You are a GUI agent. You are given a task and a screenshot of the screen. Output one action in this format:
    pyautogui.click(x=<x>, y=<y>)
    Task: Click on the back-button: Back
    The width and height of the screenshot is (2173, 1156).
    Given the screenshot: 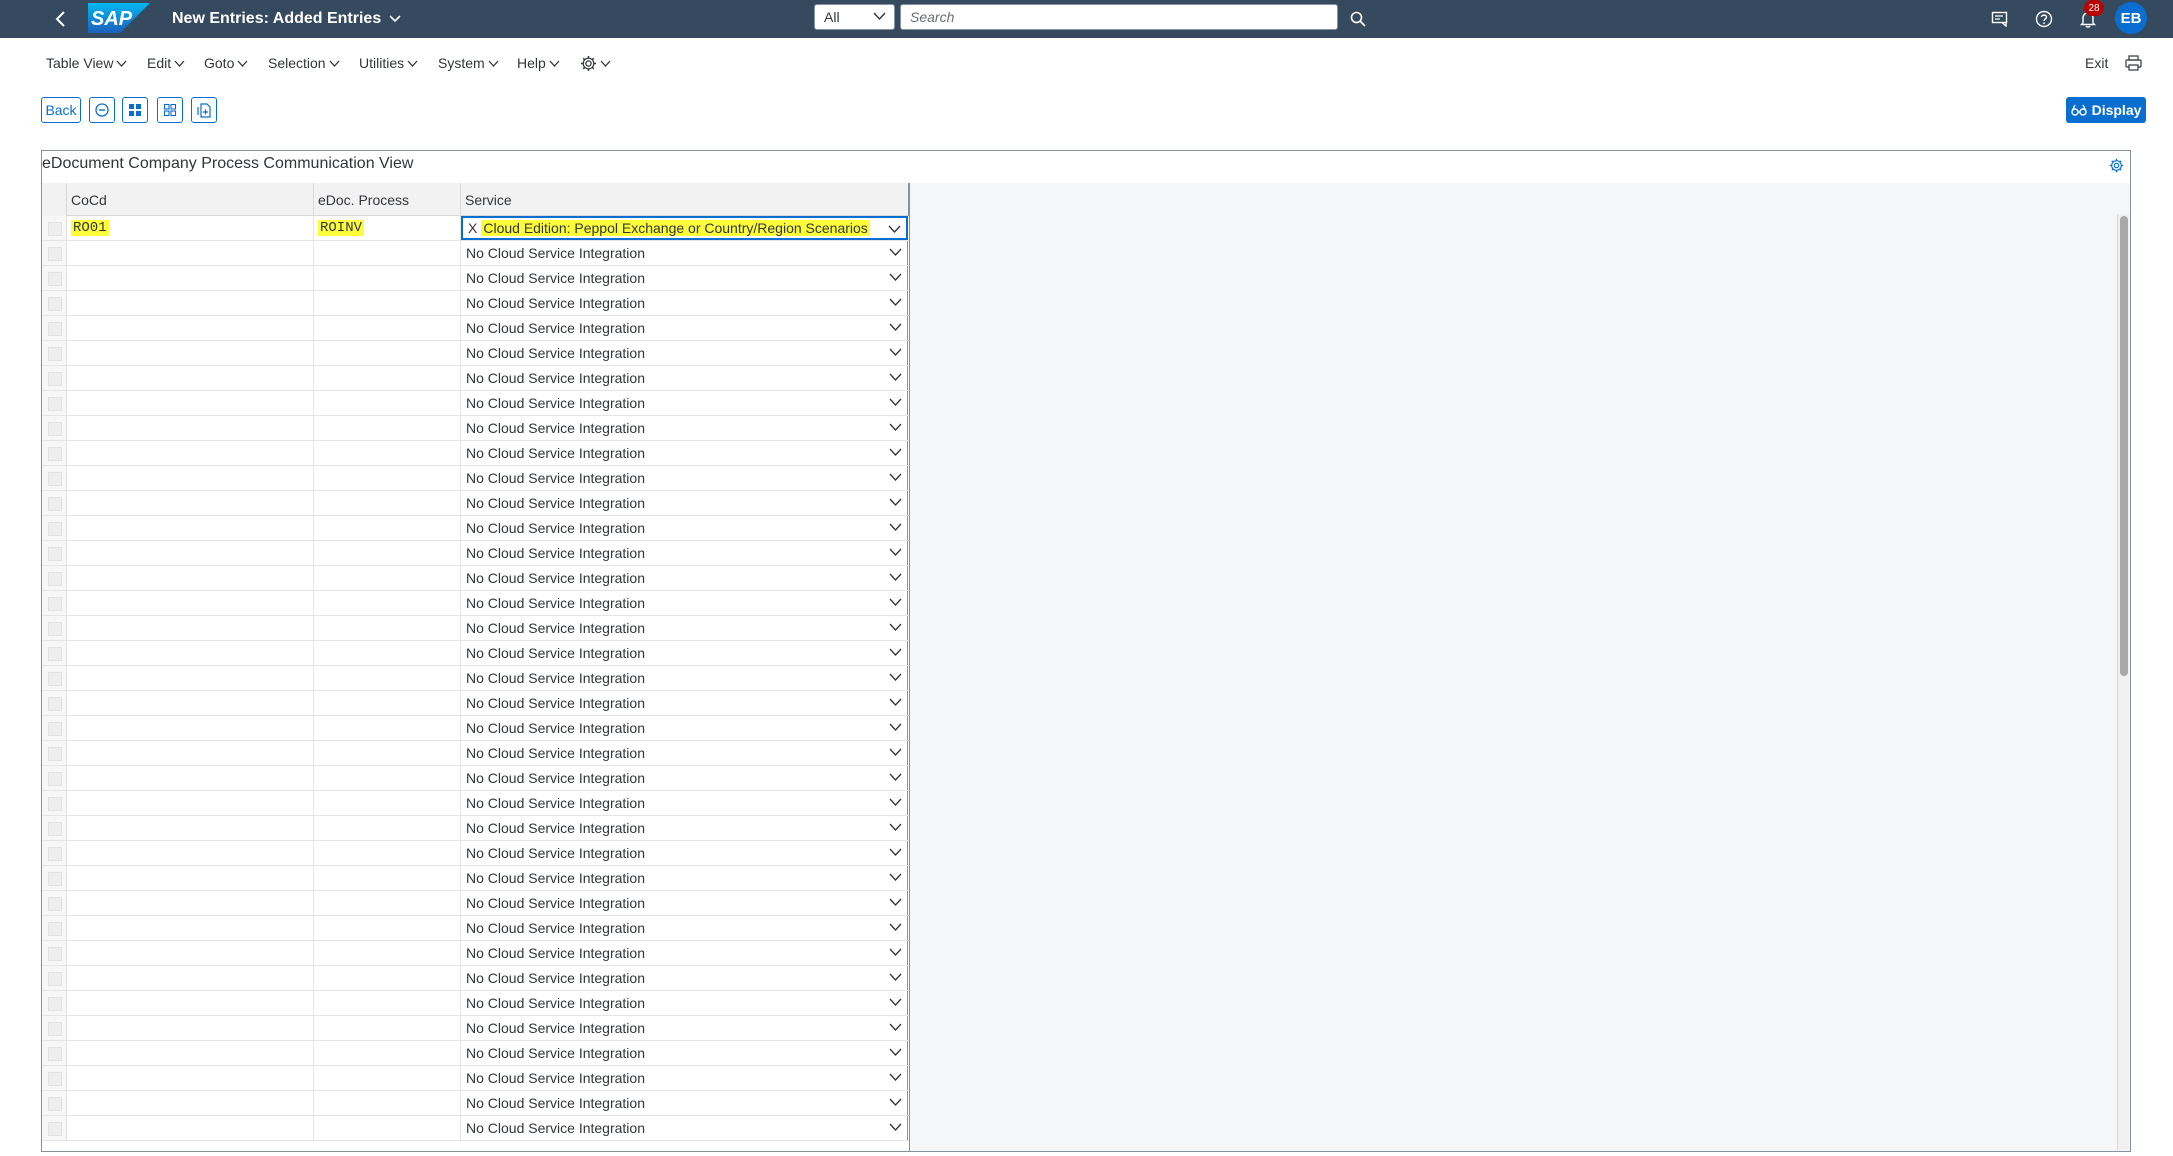 What is the action you would take?
    pyautogui.click(x=61, y=110)
    